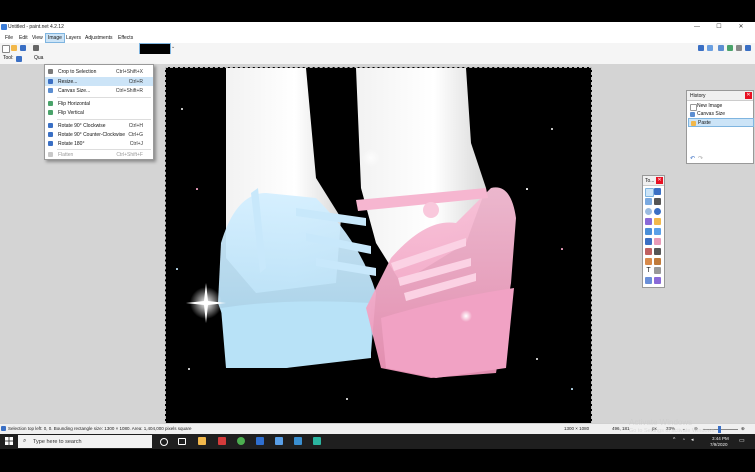 This screenshot has height=472, width=755. I want to click on close-button: ✕, so click(741, 27).